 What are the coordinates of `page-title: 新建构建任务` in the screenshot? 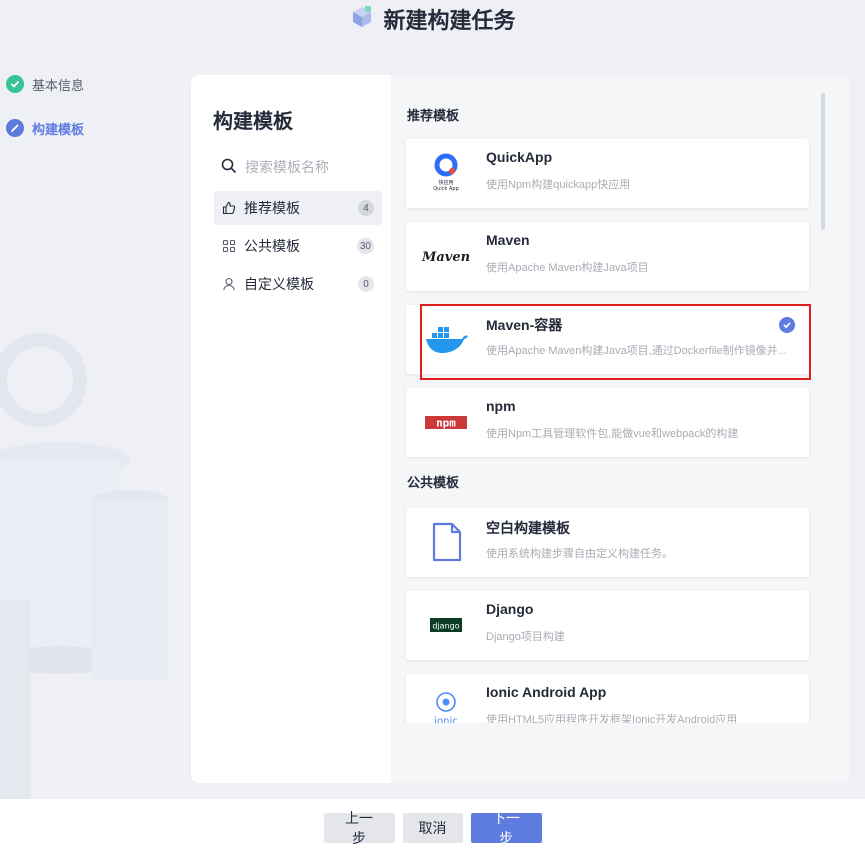 It's located at (449, 20).